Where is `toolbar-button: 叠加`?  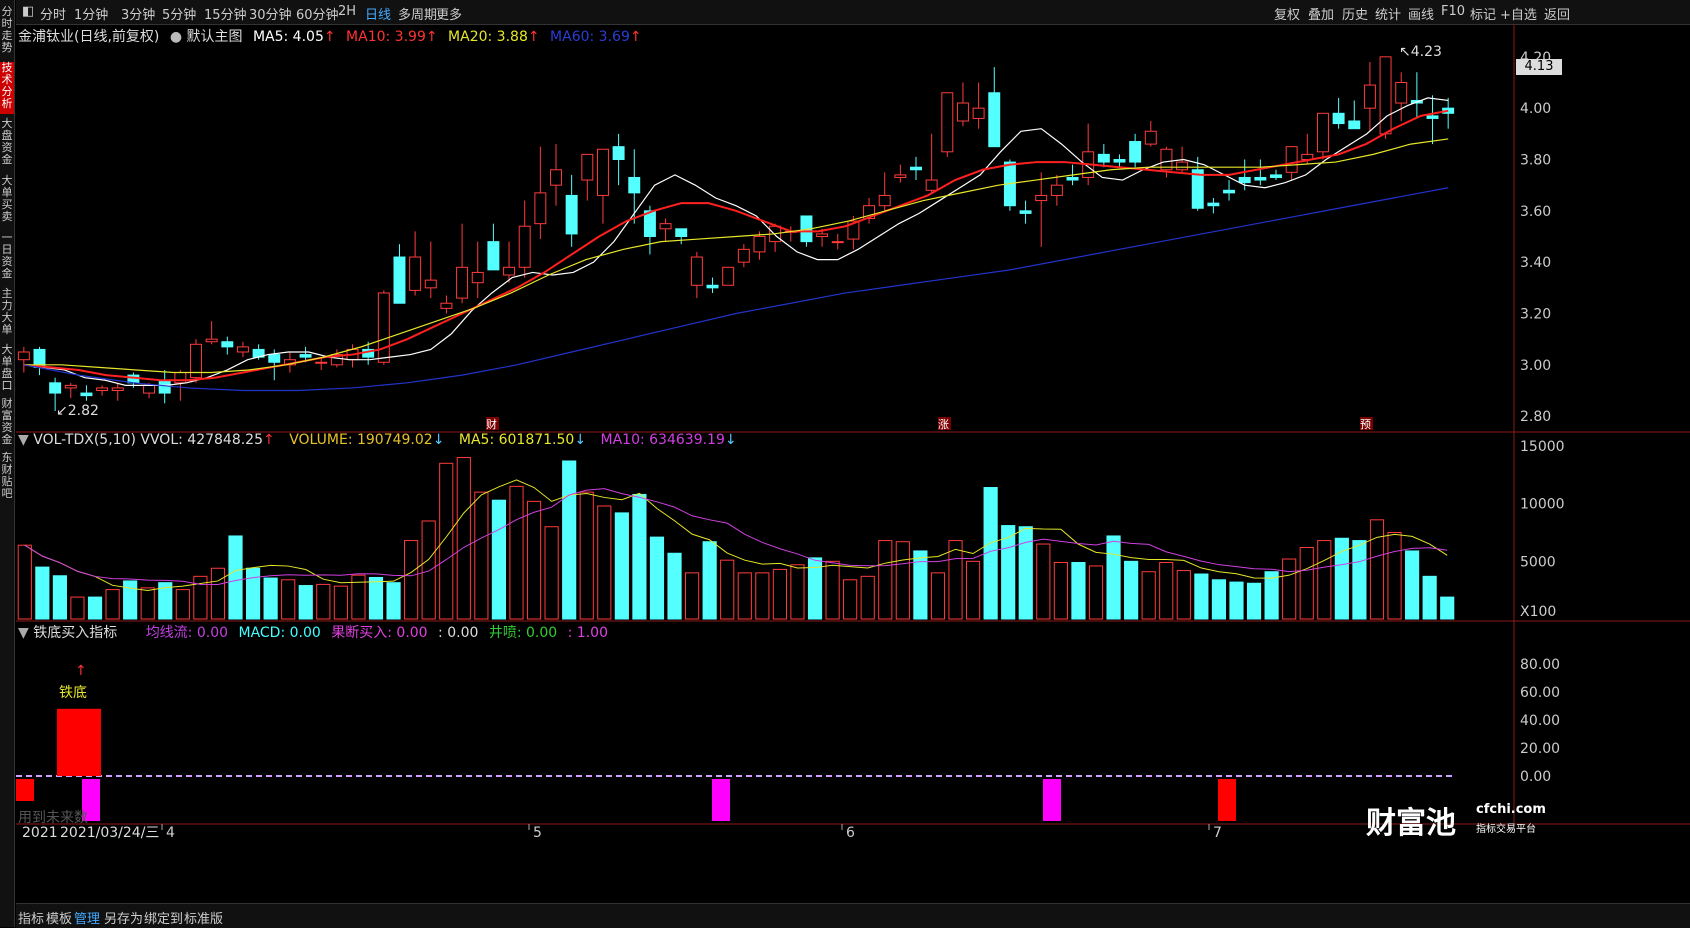 toolbar-button: 叠加 is located at coordinates (1321, 13).